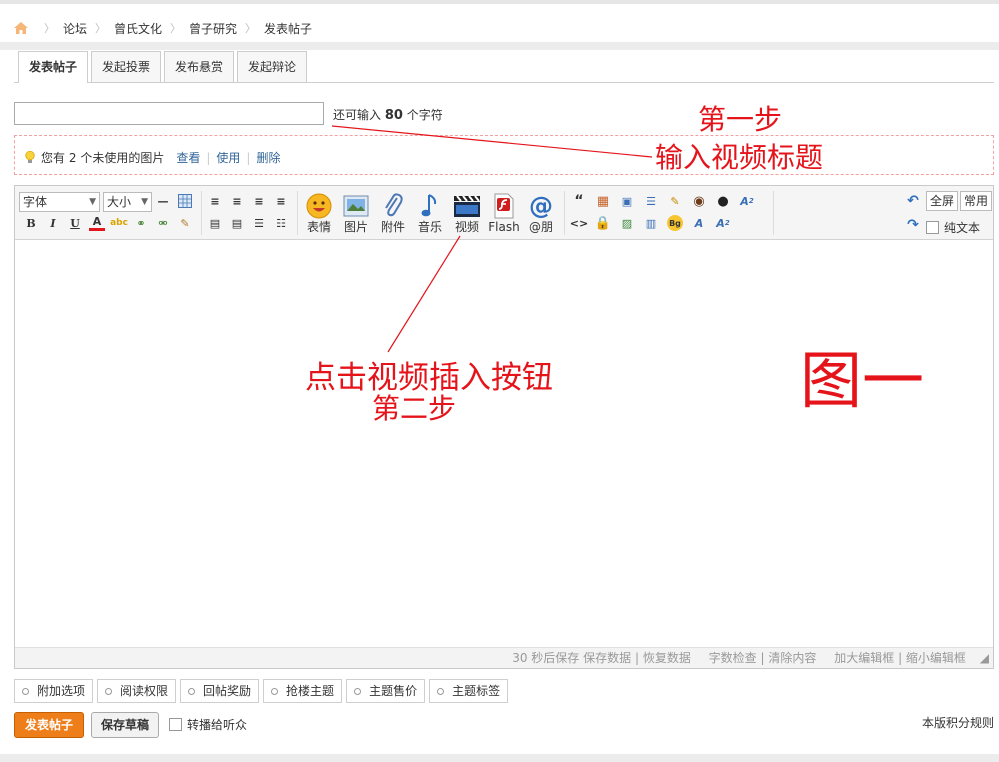 Image resolution: width=999 pixels, height=762 pixels. What do you see at coordinates (54, 691) in the screenshot?
I see `option-extra: 附加选项` at bounding box center [54, 691].